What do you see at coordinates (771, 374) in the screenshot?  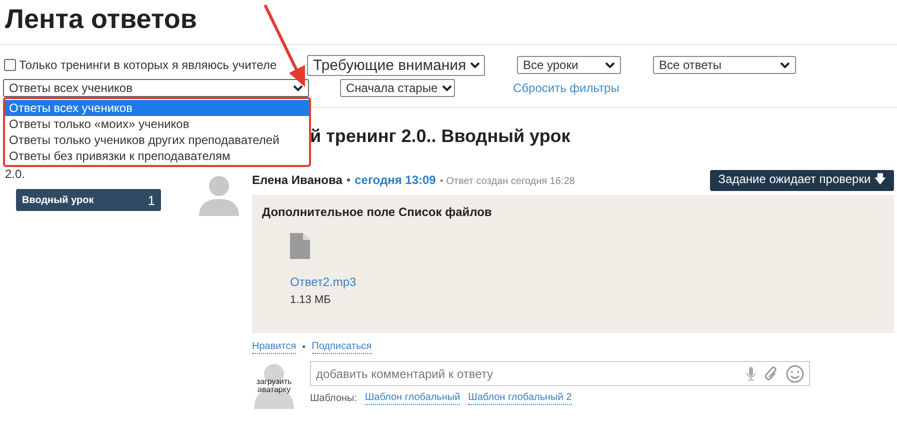 I see `paperclip-icon` at bounding box center [771, 374].